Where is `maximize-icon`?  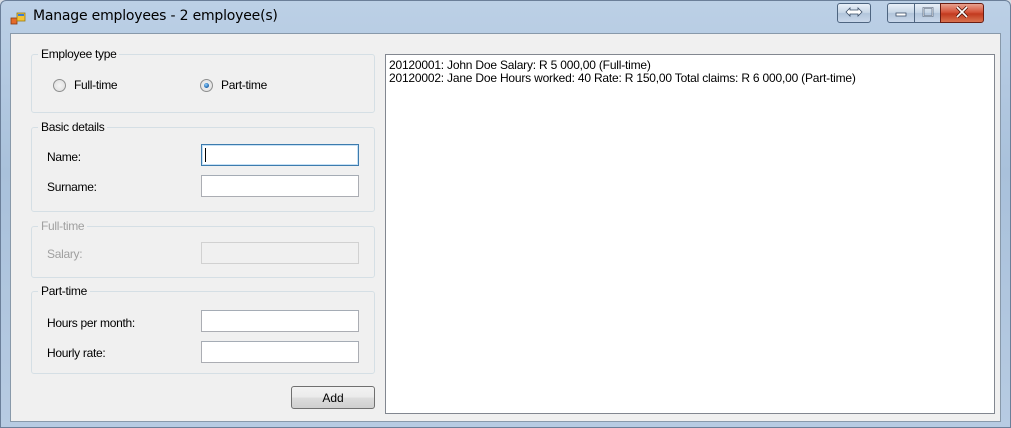
maximize-icon is located at coordinates (928, 13).